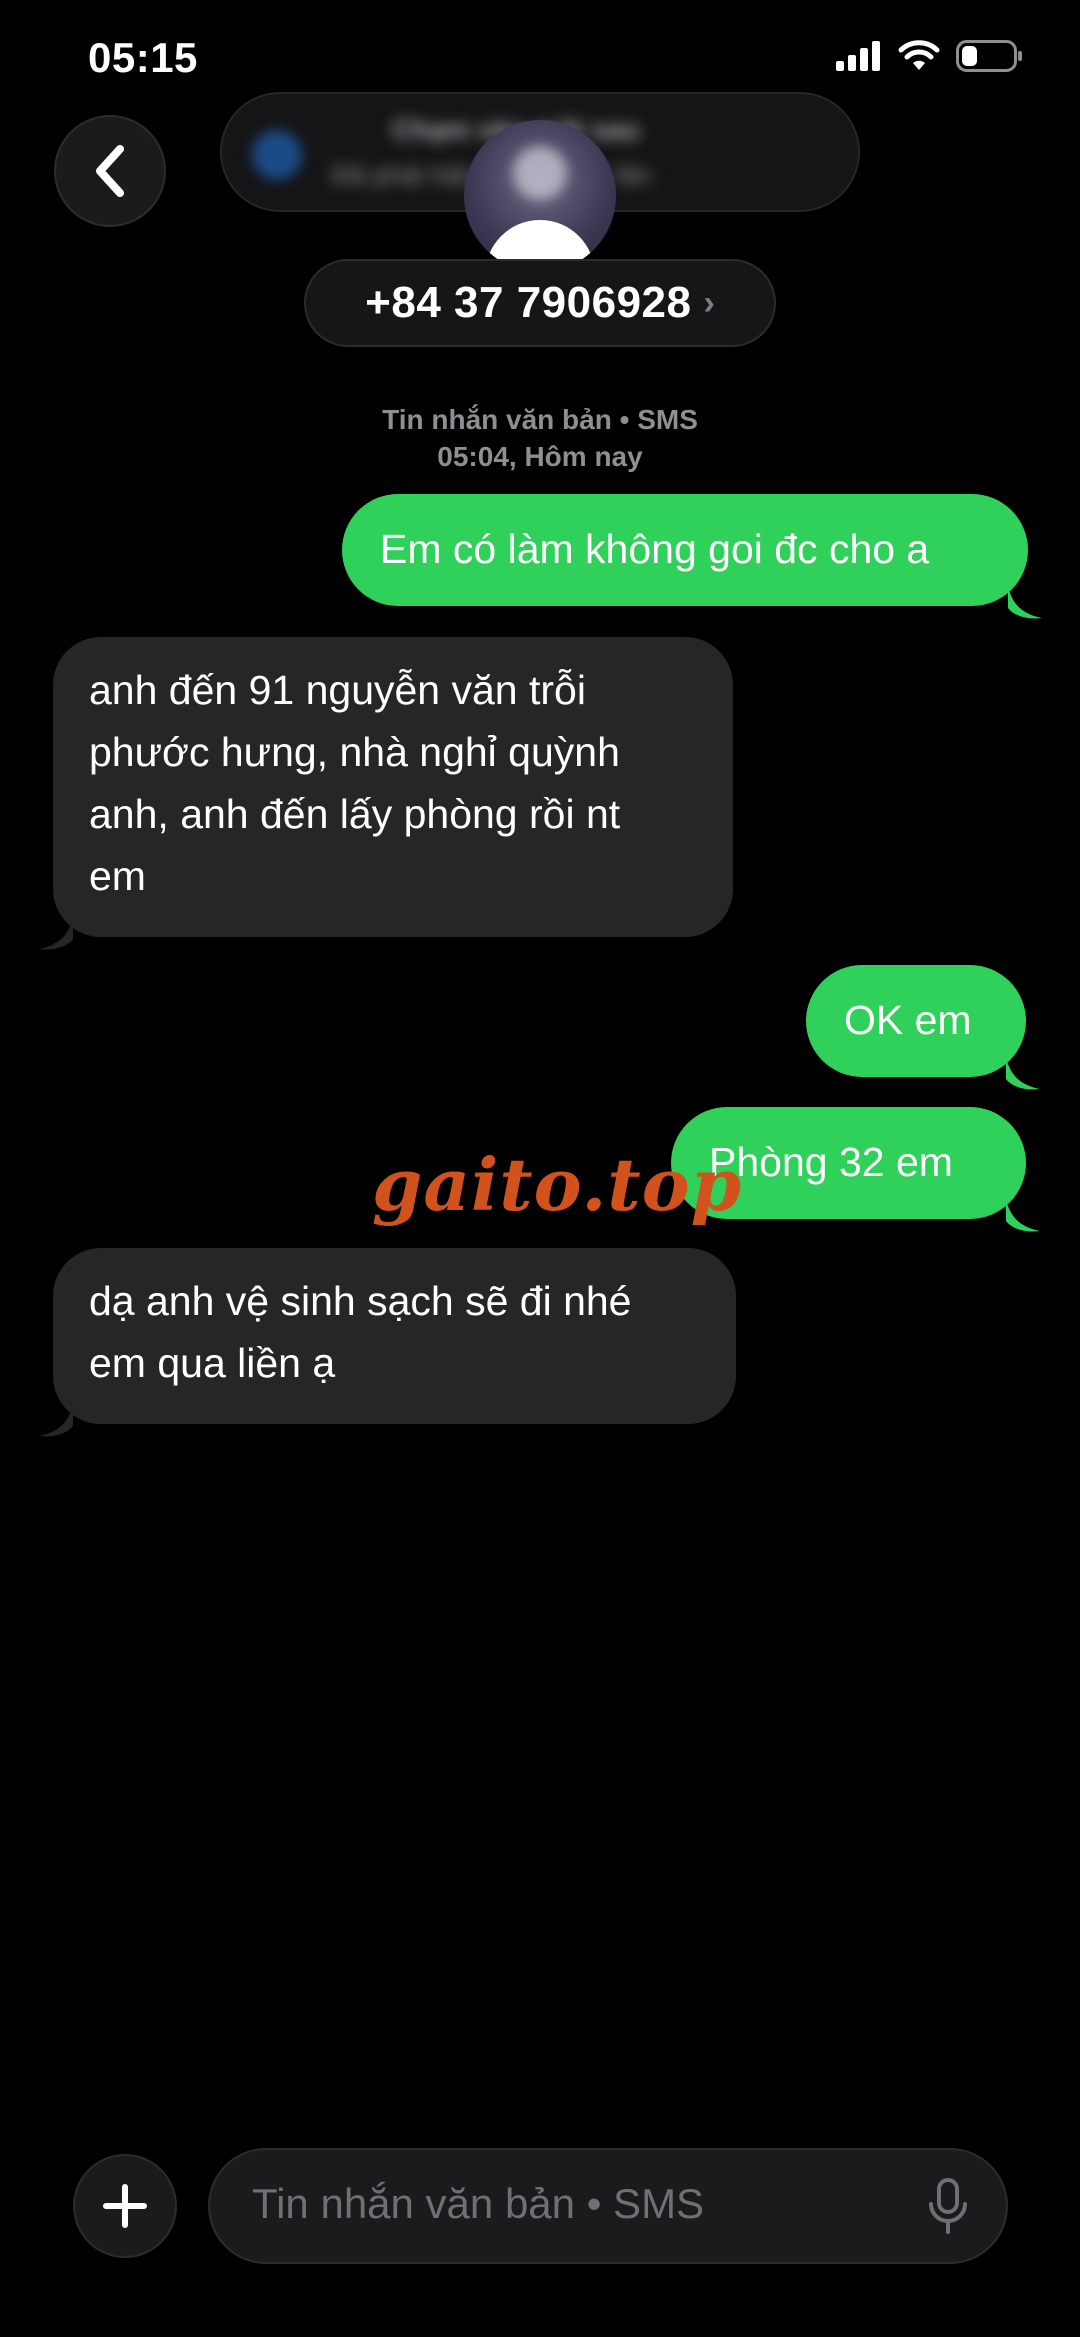  I want to click on wifi-icon, so click(919, 55).